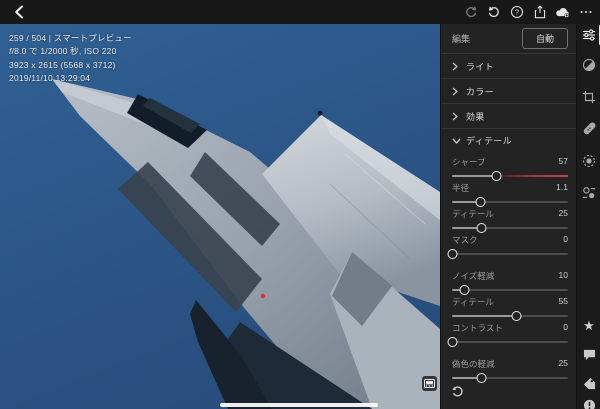 Image resolution: width=600 pixels, height=409 pixels. I want to click on color-nr-slider, so click(510, 378).